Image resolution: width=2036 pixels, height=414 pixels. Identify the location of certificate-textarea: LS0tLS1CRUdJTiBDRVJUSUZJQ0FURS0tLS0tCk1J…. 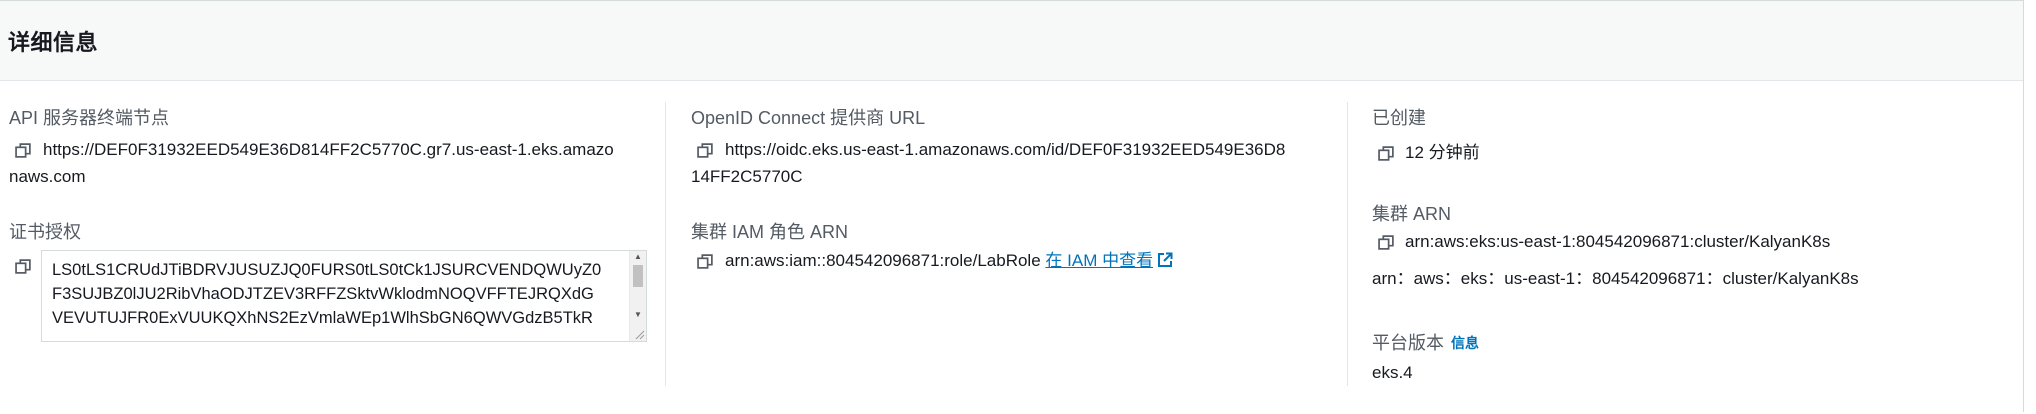
(344, 296).